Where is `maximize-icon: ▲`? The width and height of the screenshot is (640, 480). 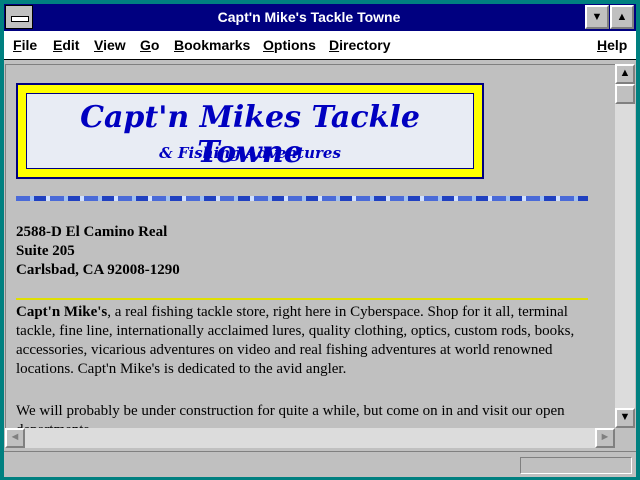 maximize-icon: ▲ is located at coordinates (622, 17).